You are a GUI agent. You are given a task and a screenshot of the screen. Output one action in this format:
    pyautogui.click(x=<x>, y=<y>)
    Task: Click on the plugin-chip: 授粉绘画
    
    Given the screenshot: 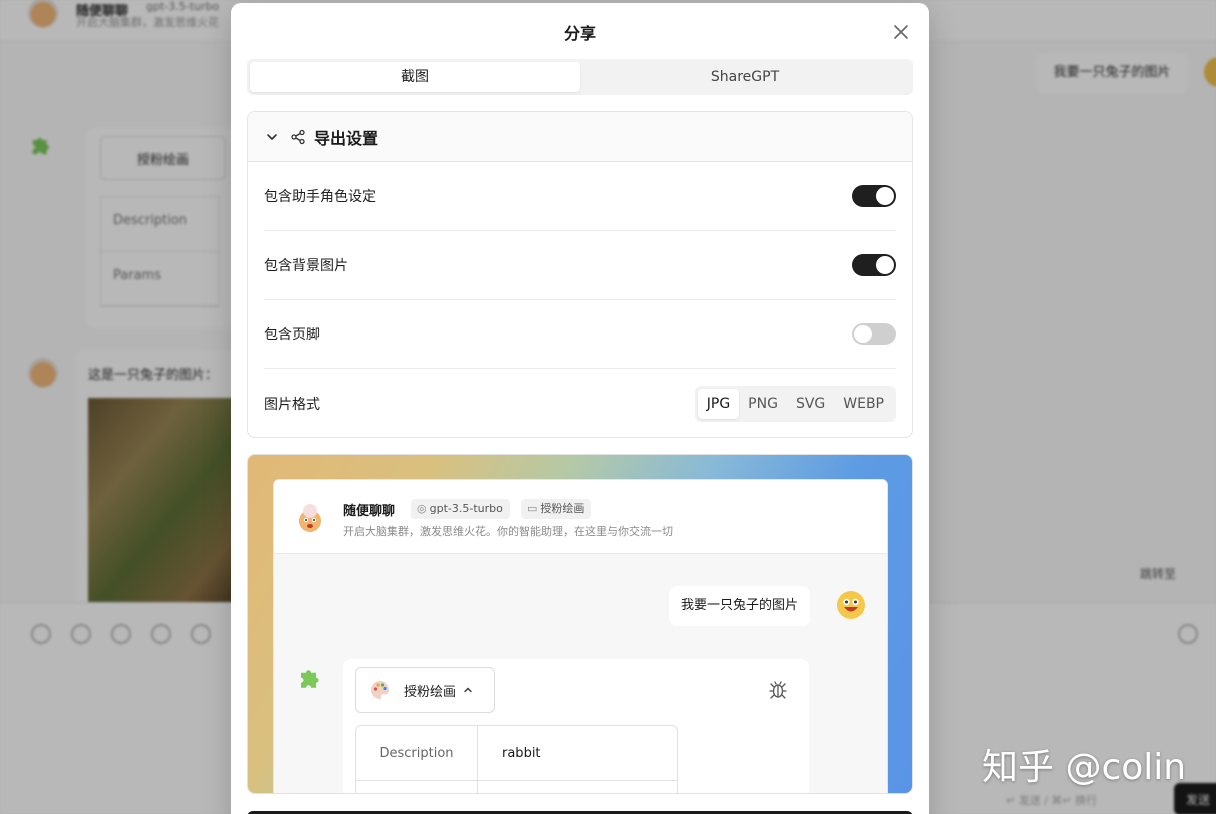 What is the action you would take?
    pyautogui.click(x=425, y=690)
    